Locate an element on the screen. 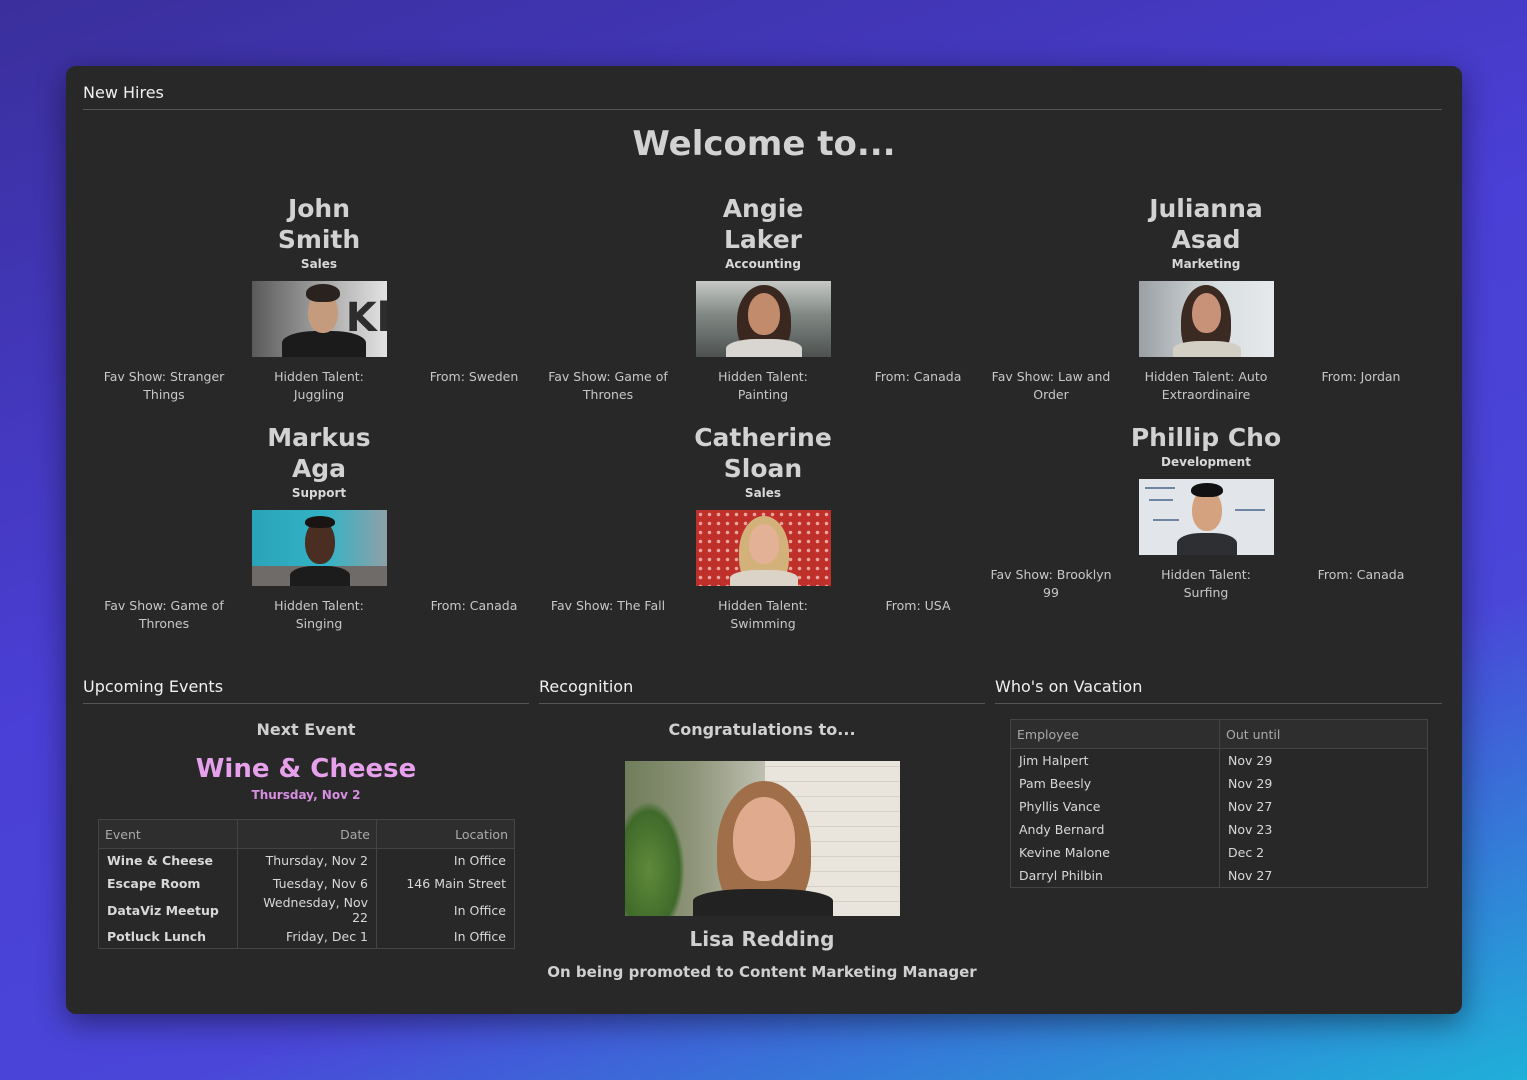  hire-name: Phillip Cho is located at coordinates (1206, 437).